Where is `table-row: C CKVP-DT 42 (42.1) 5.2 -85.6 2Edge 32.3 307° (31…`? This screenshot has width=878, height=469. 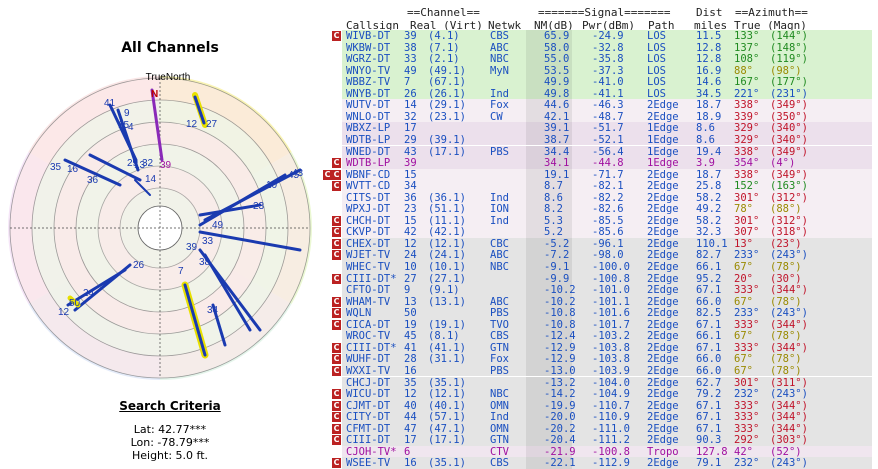 table-row: C CKVP-DT 42 (42.1) 5.2 -85.6 2Edge 32.3 307° (31… is located at coordinates (604, 232).